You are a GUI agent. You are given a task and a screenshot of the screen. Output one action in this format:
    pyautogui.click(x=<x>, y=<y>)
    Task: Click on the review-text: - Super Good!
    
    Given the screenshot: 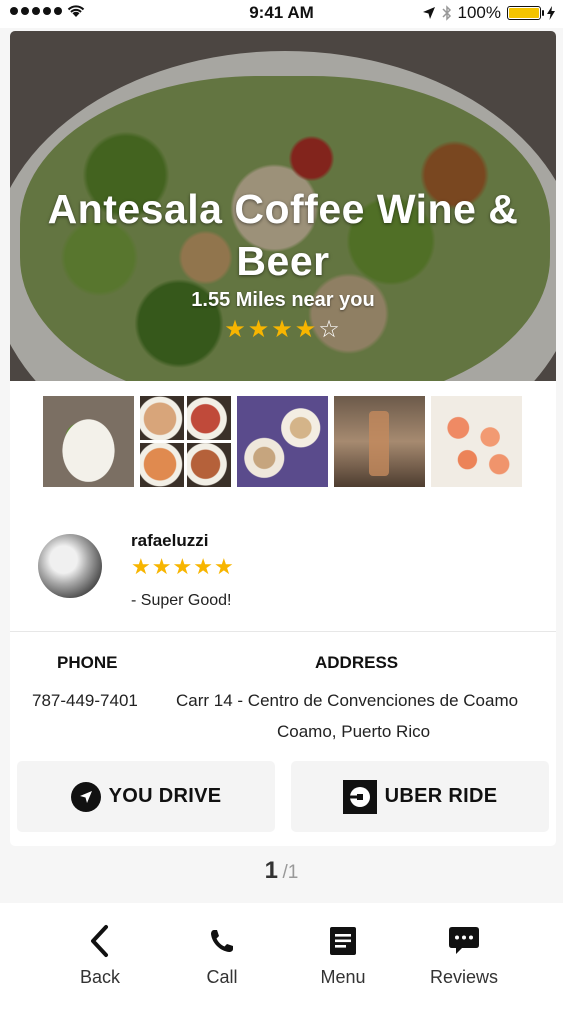 What is the action you would take?
    pyautogui.click(x=181, y=600)
    